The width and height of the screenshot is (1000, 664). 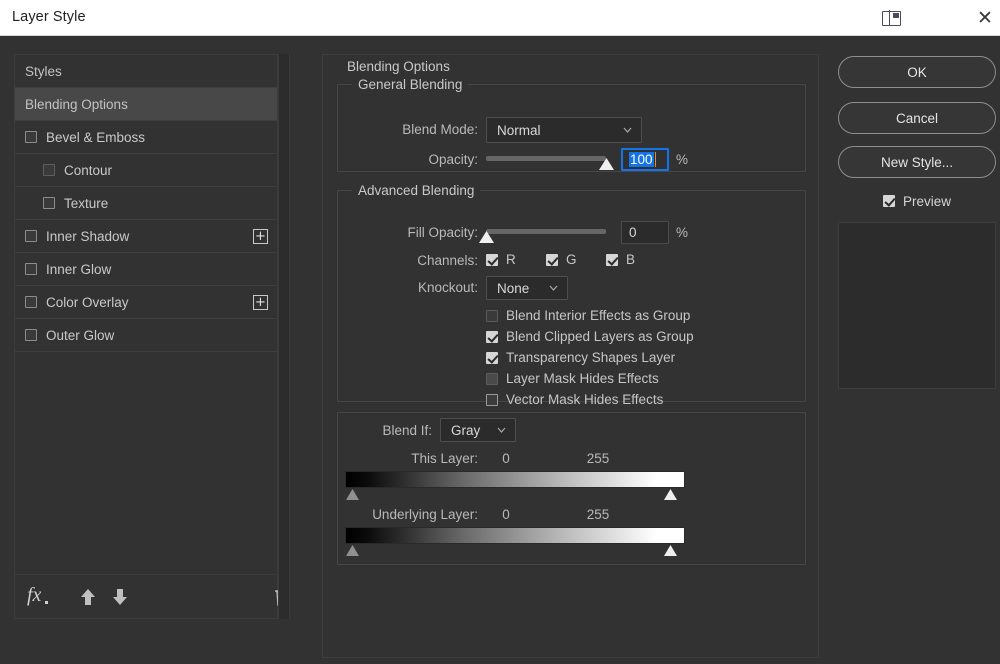 What do you see at coordinates (146, 302) in the screenshot?
I see `sidebar-item-color-overlay: Color Overlay +` at bounding box center [146, 302].